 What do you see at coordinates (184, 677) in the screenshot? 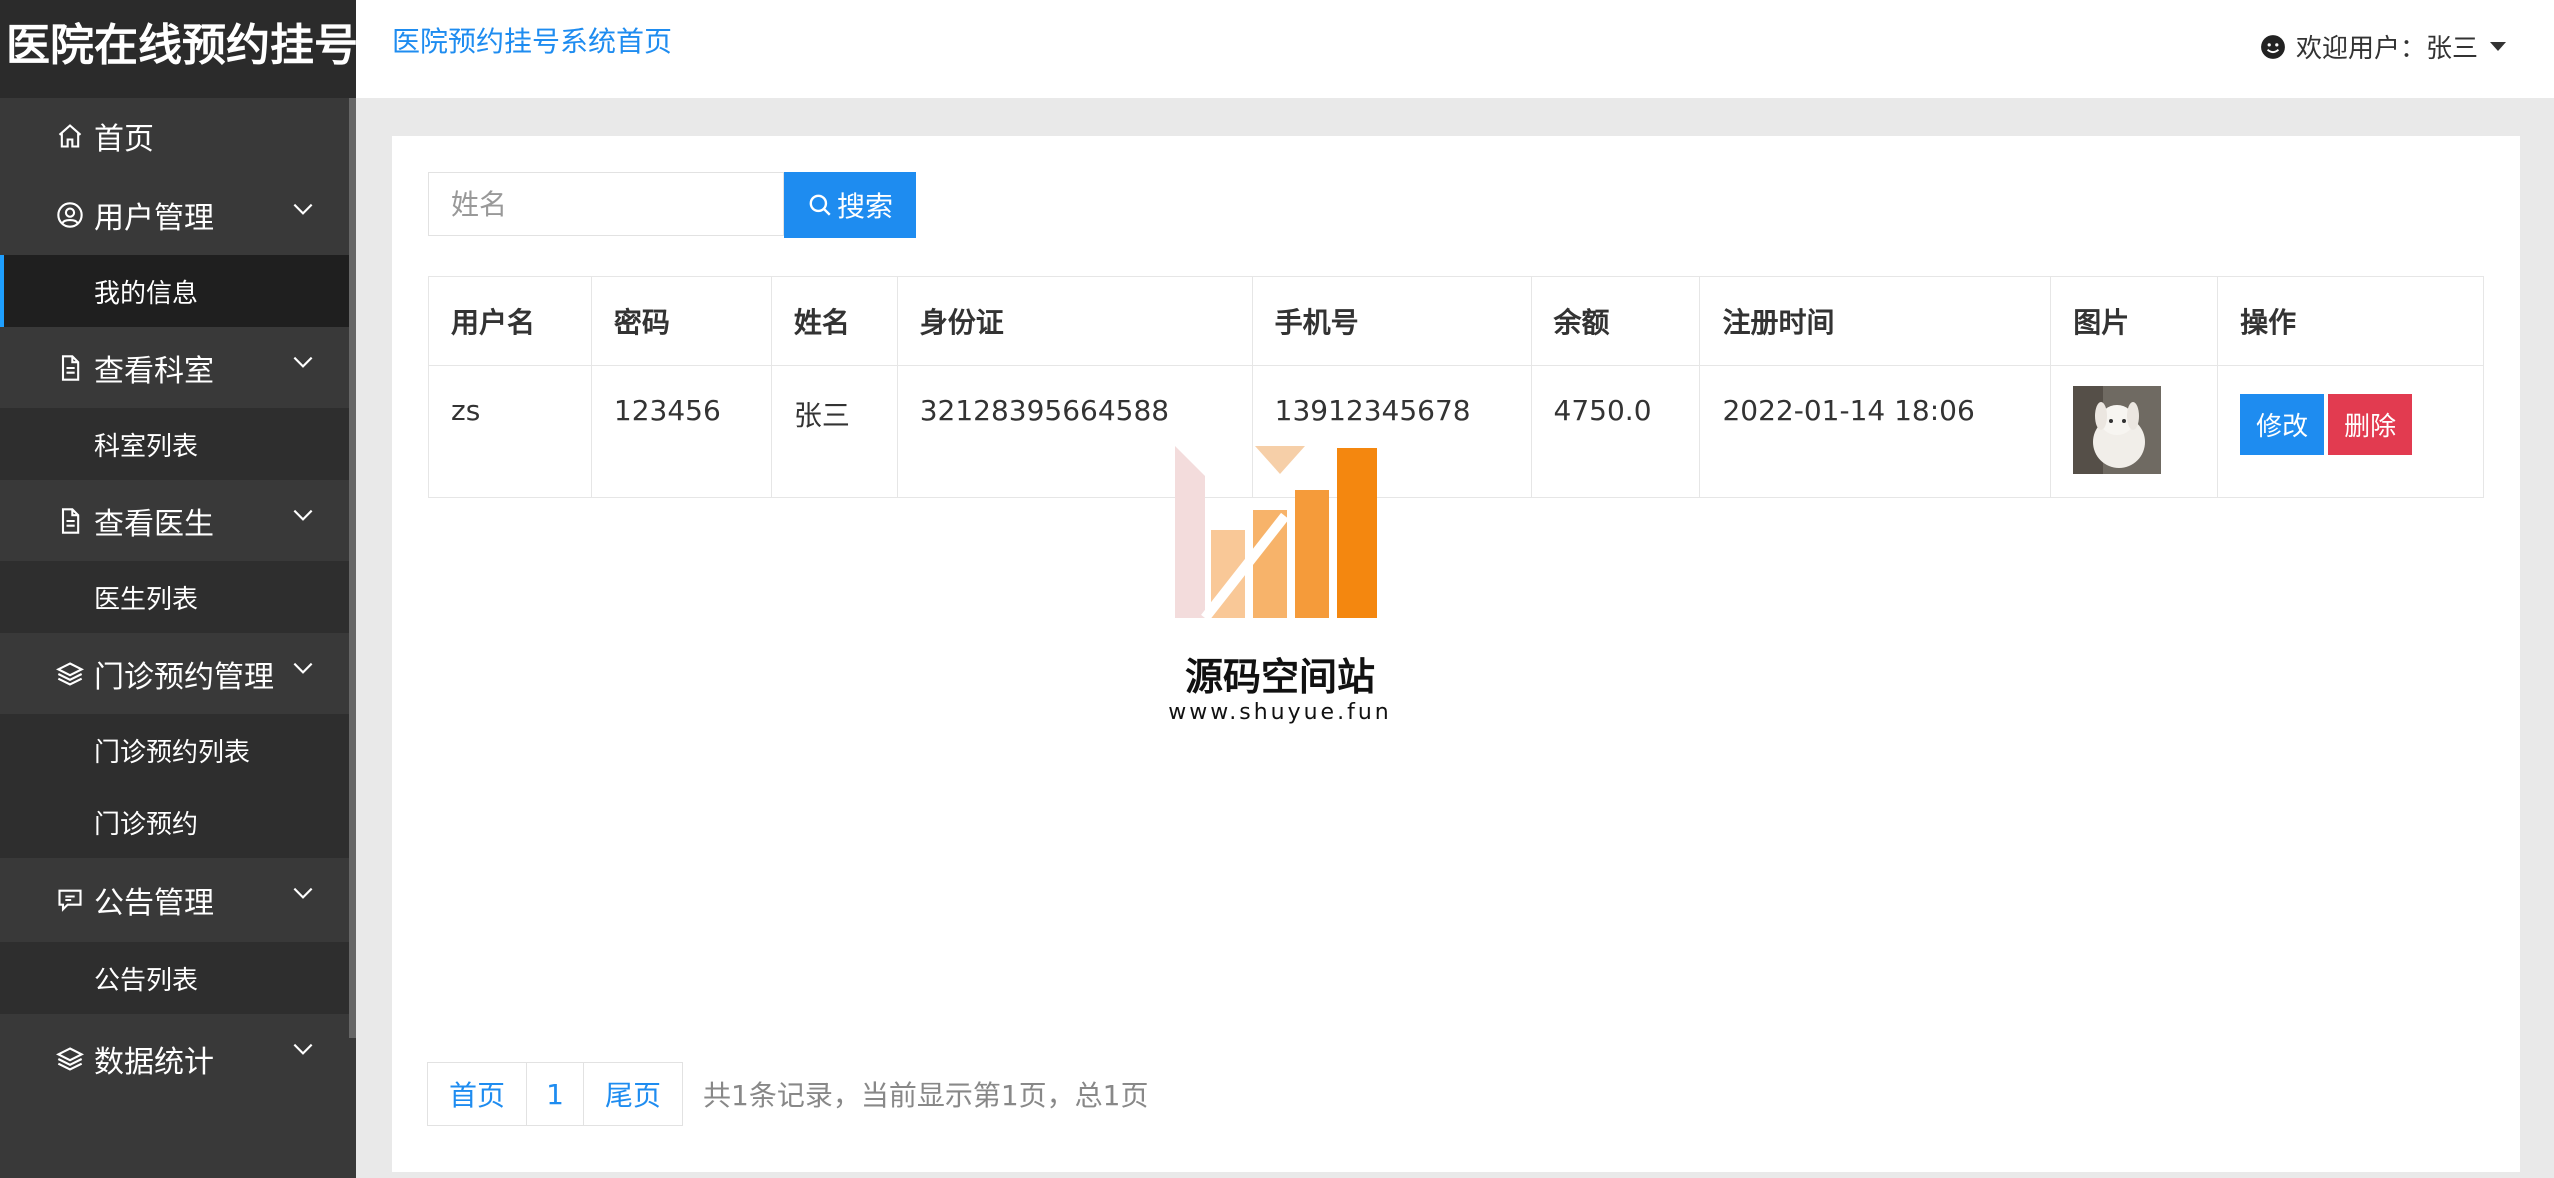
I see `sidebar-item-label: 门诊预约管理` at bounding box center [184, 677].